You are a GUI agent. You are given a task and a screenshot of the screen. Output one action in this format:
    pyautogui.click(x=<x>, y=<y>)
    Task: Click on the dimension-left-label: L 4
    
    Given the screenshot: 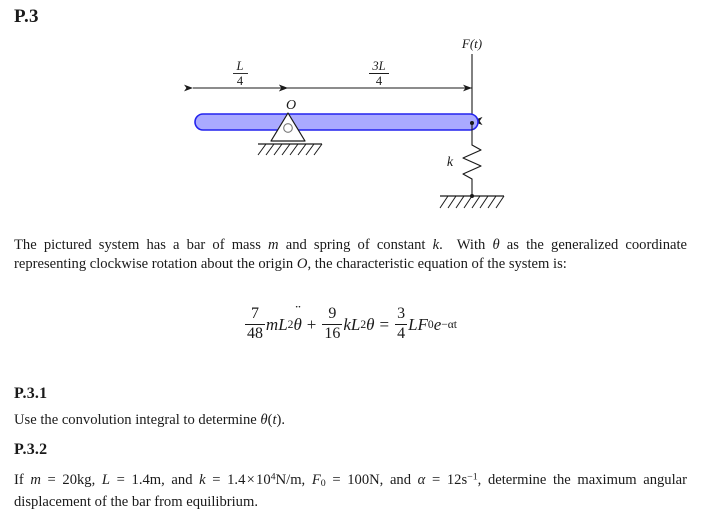 What is the action you would take?
    pyautogui.click(x=240, y=73)
    